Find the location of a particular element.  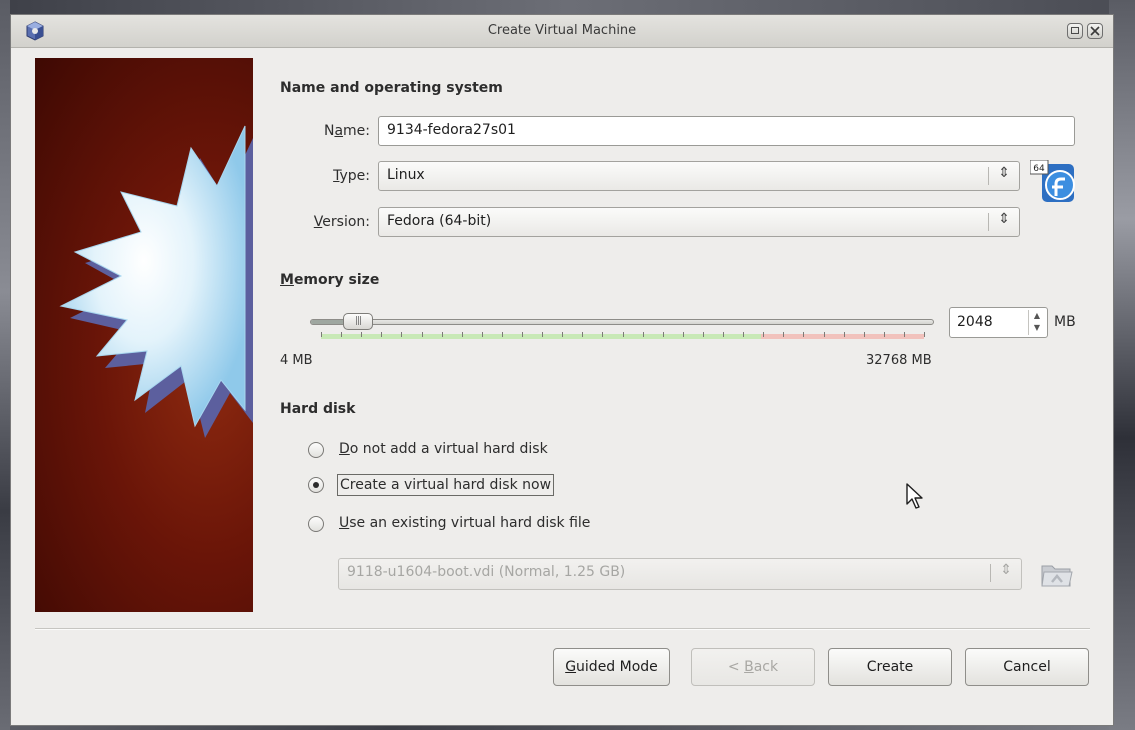

type-label: Type: is located at coordinates (325, 176).